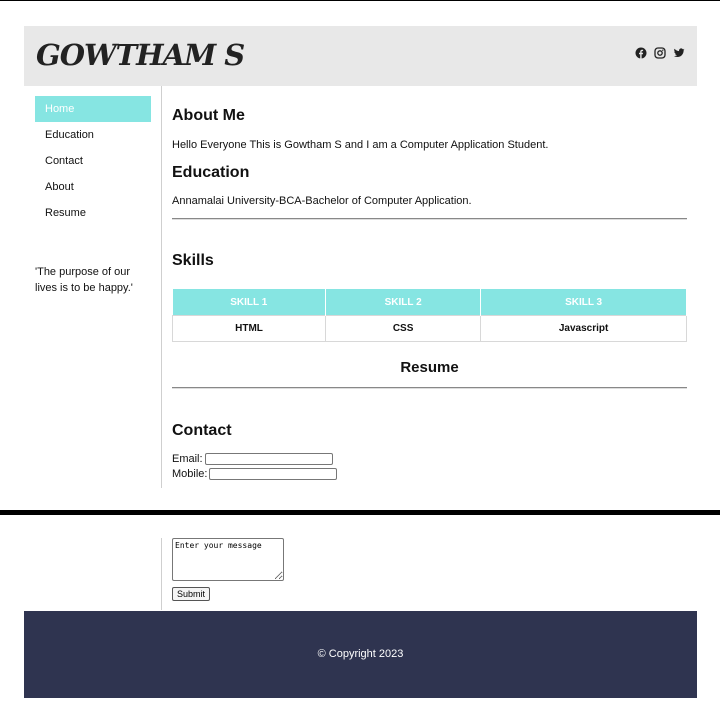  What do you see at coordinates (583, 302) in the screenshot?
I see `skills-header-3: SKILL 3` at bounding box center [583, 302].